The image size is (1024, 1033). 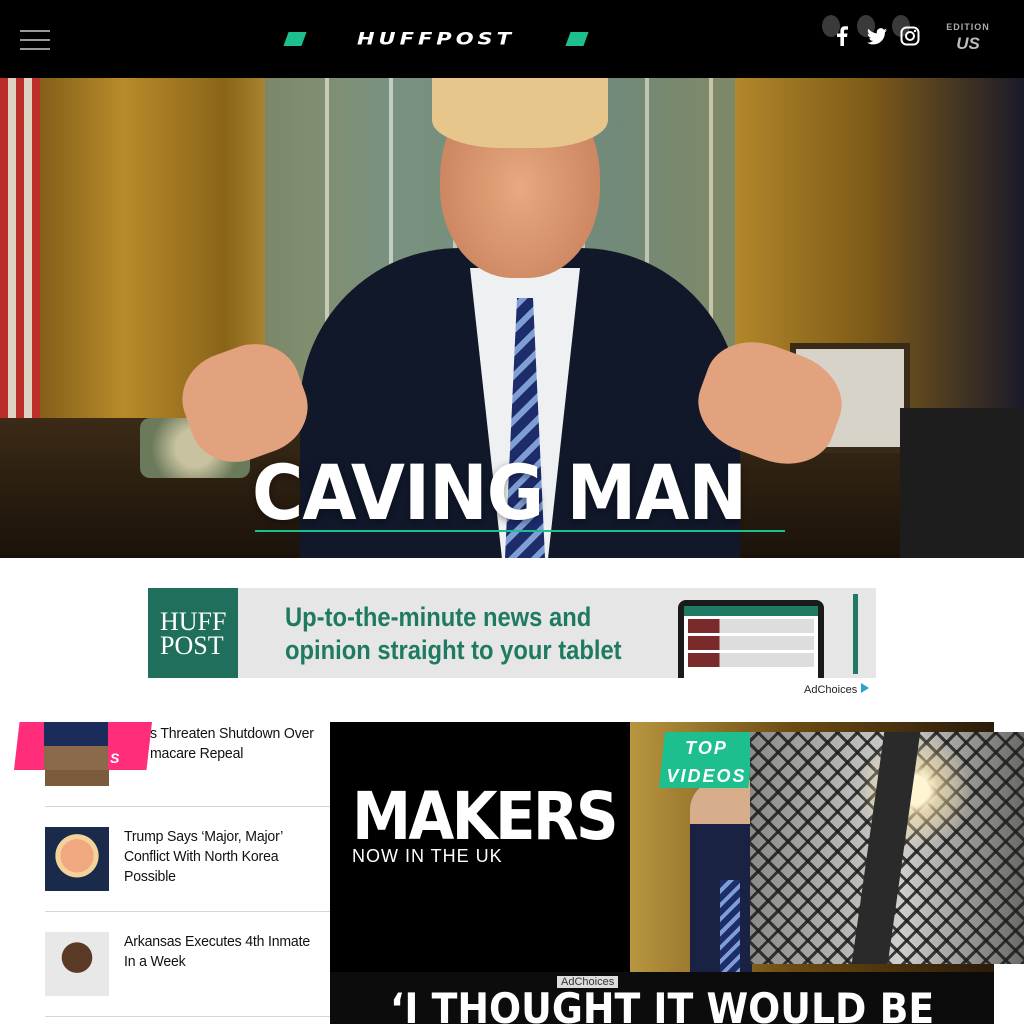 What do you see at coordinates (520, 113) in the screenshot?
I see `hero-hair` at bounding box center [520, 113].